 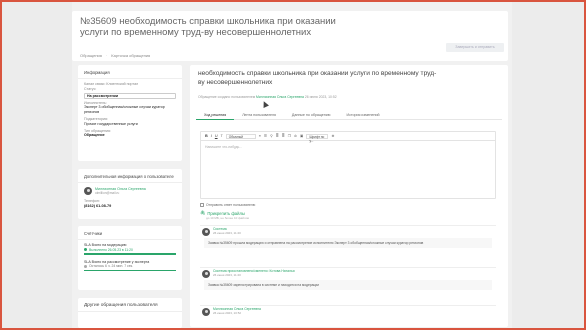 I want to click on user-info-title: Дополнительная информация о пользователе, so click(x=130, y=176).